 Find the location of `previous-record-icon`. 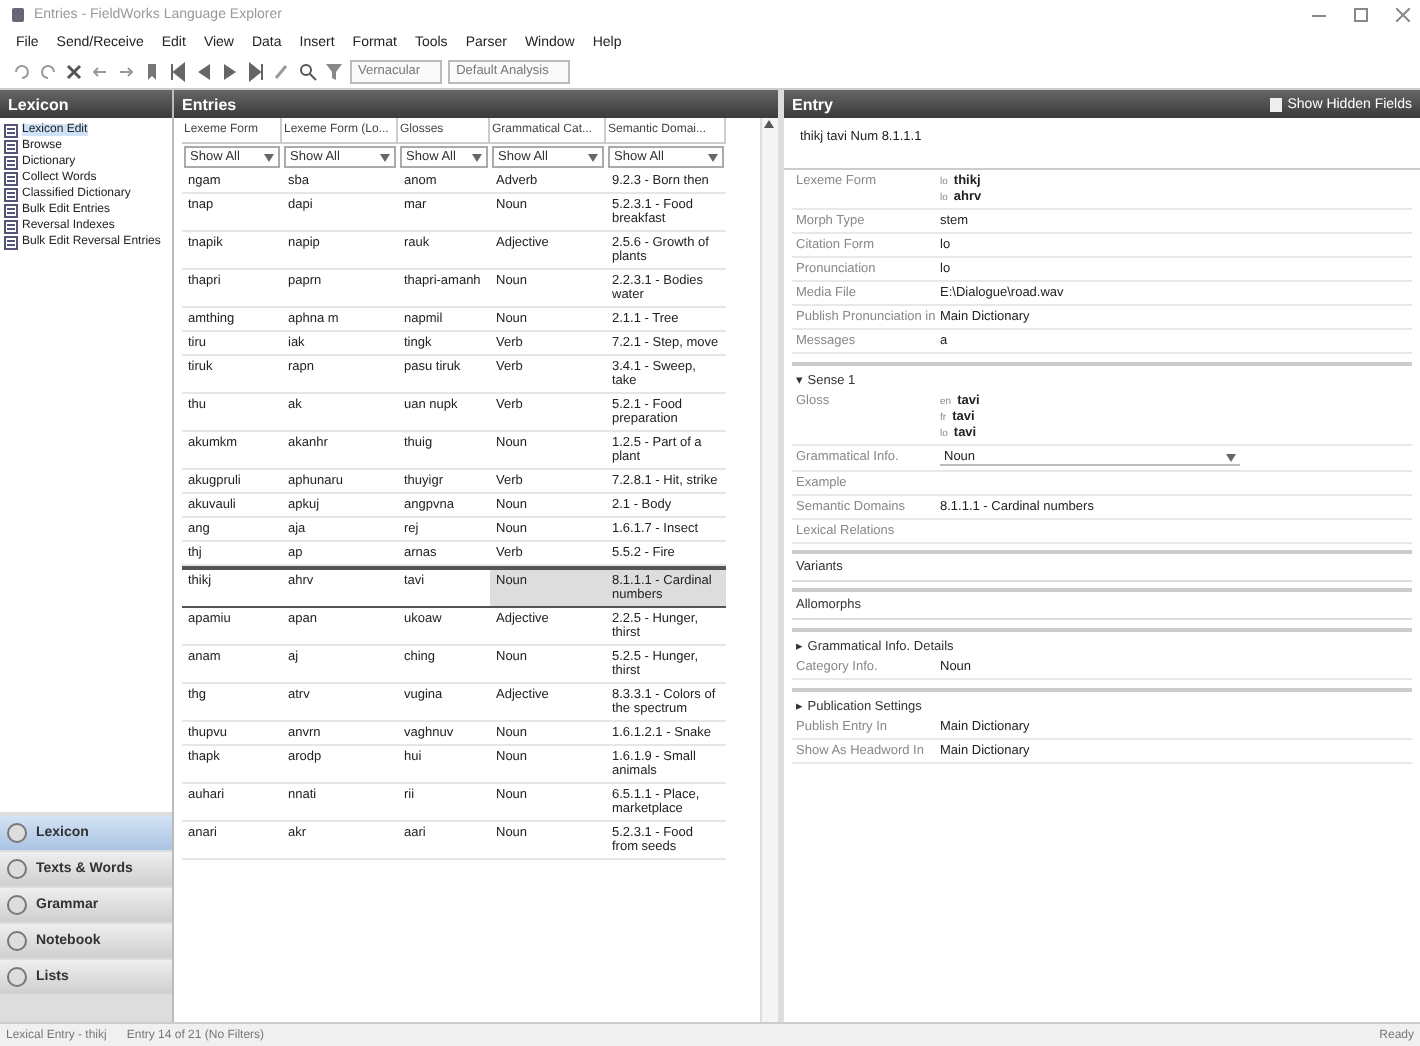

previous-record-icon is located at coordinates (204, 72).